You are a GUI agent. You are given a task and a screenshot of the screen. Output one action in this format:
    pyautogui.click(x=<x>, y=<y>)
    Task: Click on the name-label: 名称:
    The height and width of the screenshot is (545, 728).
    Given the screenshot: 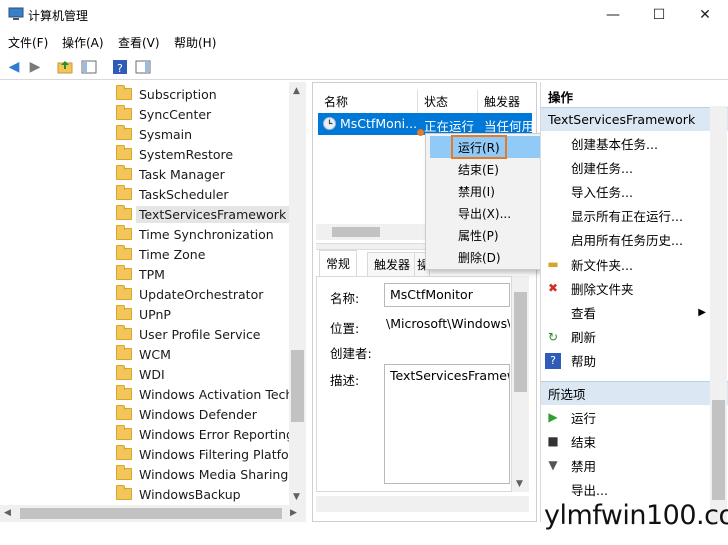 What is the action you would take?
    pyautogui.click(x=345, y=298)
    